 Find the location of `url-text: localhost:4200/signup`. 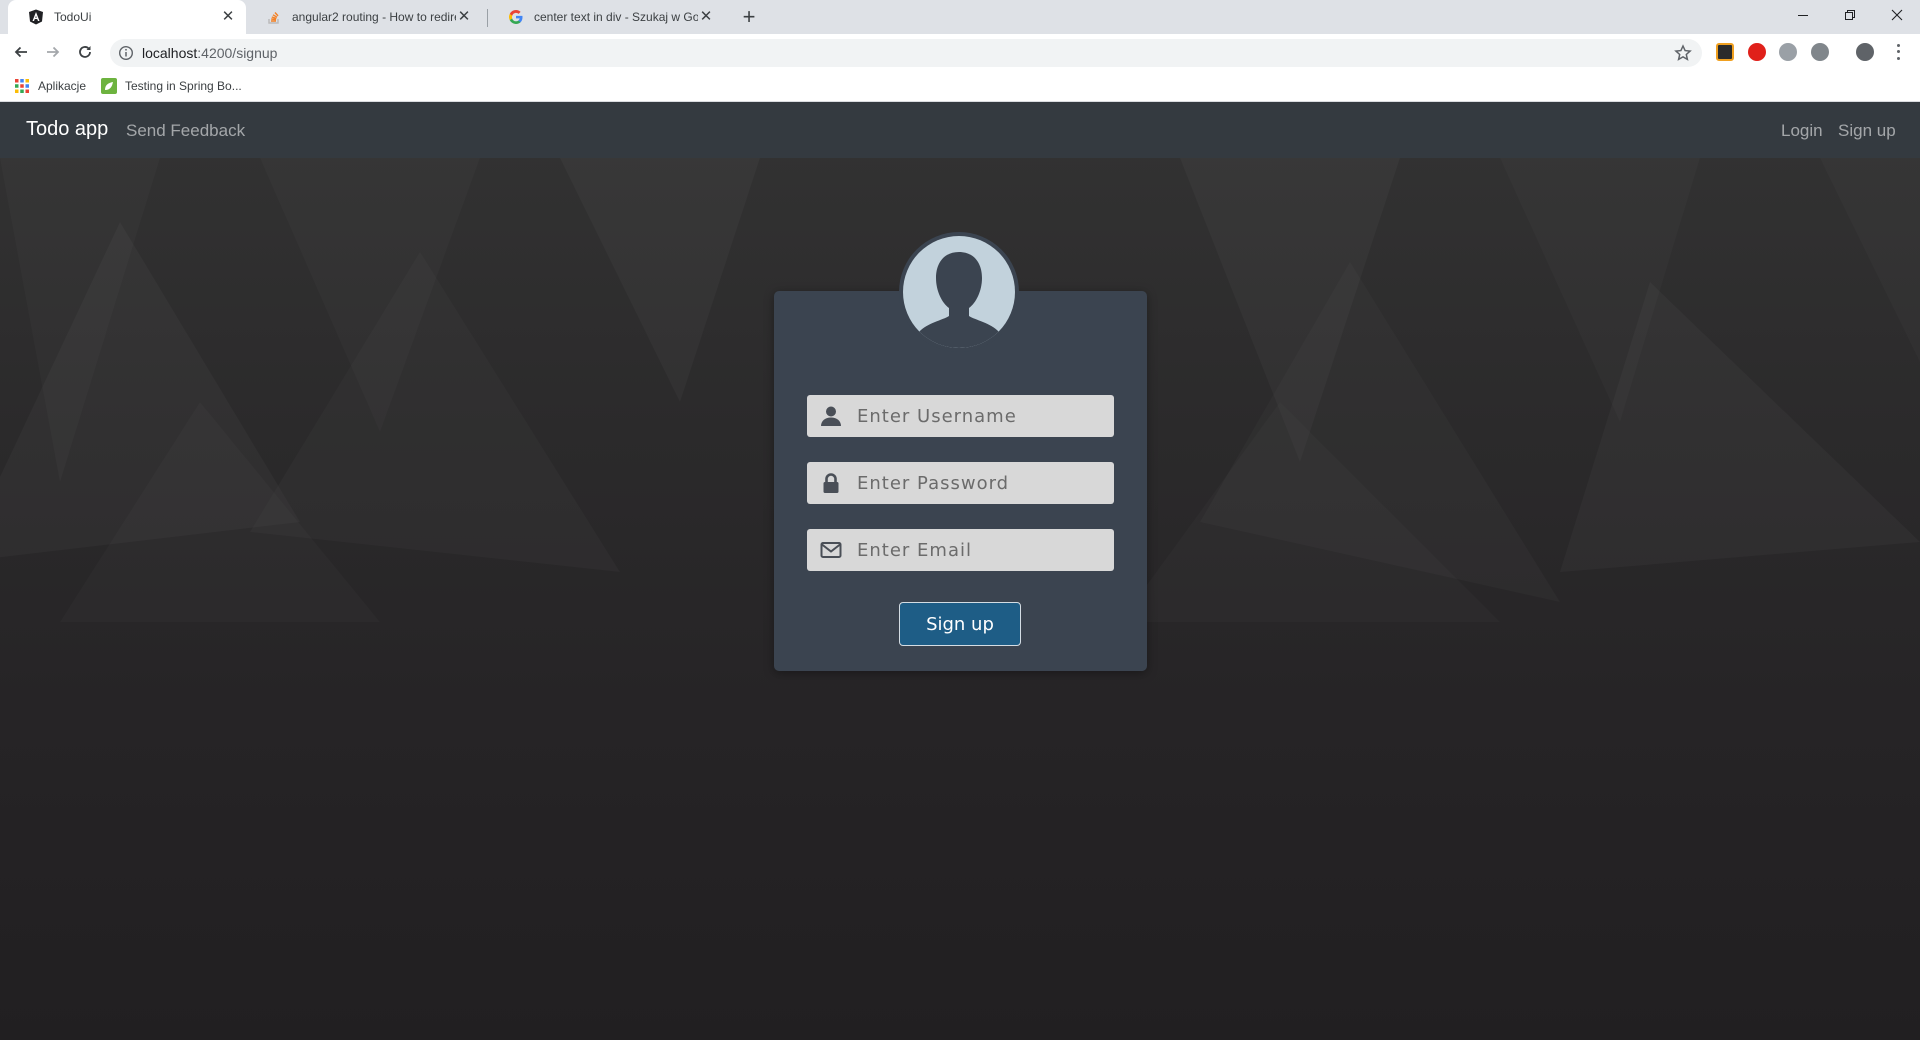

url-text: localhost:4200/signup is located at coordinates (210, 53).